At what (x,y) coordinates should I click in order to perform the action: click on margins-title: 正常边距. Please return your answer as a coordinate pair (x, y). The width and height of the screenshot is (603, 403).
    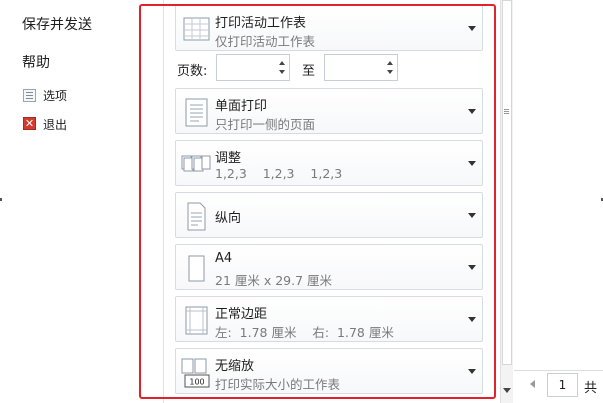
    Looking at the image, I should click on (241, 314).